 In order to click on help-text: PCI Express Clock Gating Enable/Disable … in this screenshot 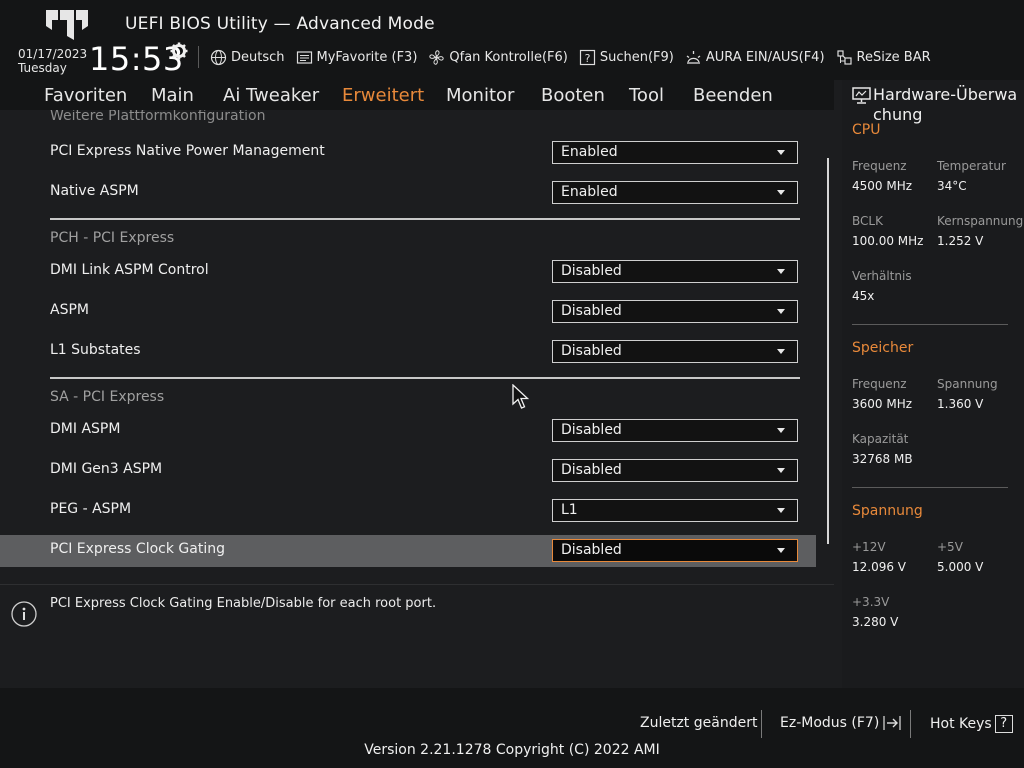, I will do `click(243, 603)`.